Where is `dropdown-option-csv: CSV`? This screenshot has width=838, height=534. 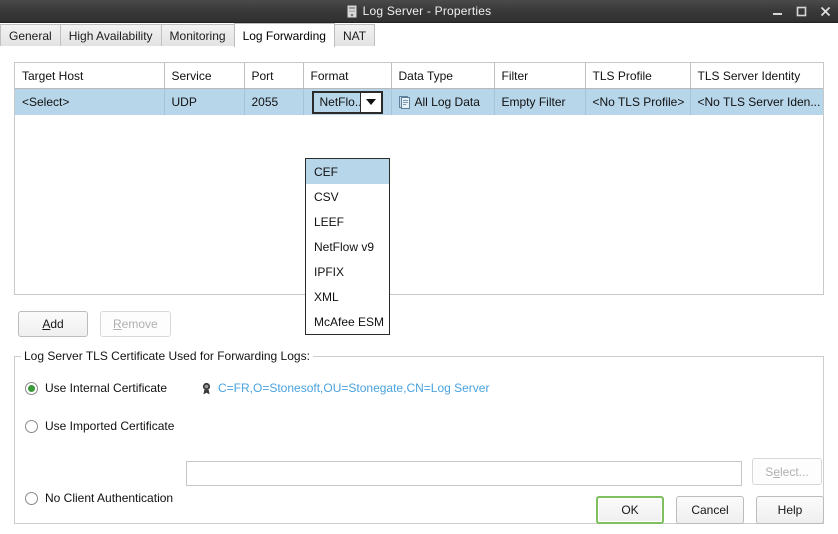 dropdown-option-csv: CSV is located at coordinates (347, 196).